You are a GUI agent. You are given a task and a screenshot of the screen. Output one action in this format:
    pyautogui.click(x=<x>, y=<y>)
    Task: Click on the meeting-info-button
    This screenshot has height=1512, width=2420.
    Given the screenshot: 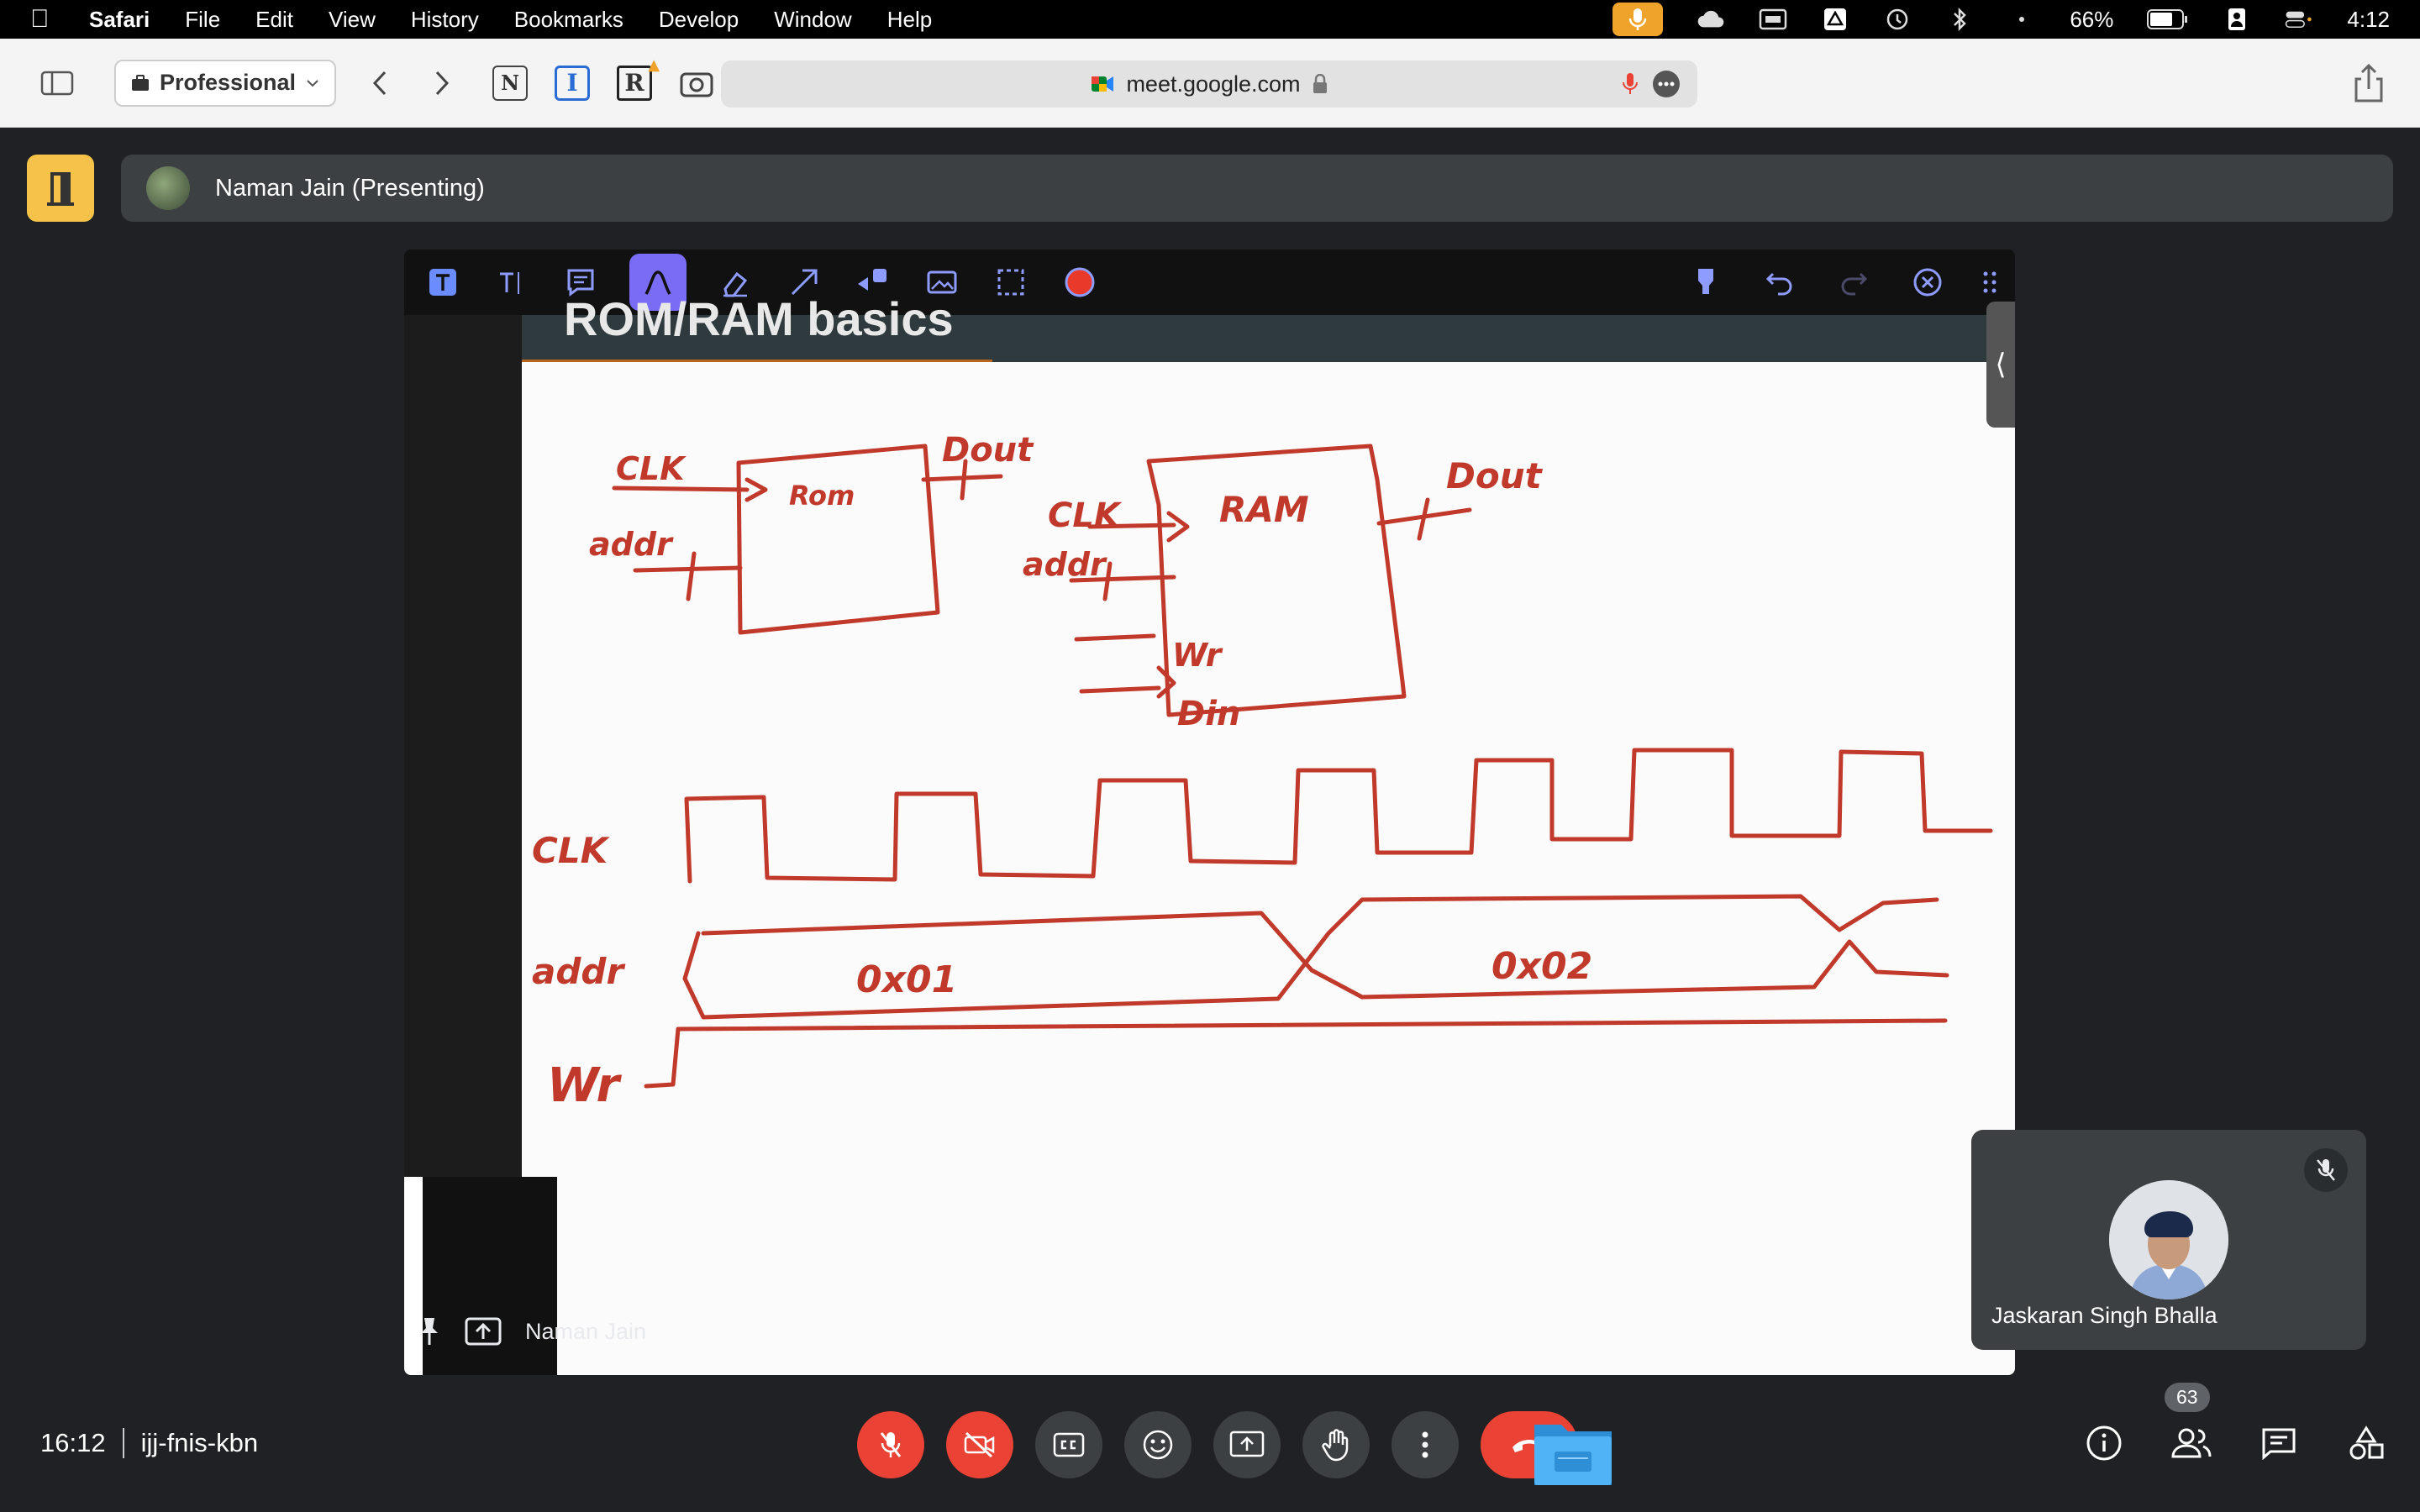 What is the action you would take?
    pyautogui.click(x=2104, y=1443)
    